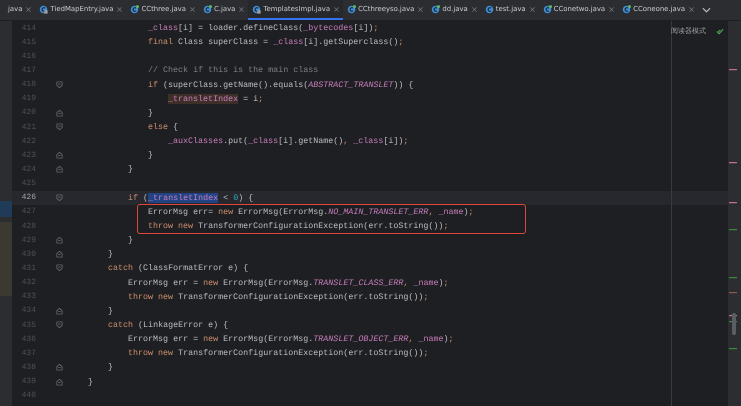 This screenshot has width=741, height=406. Describe the element at coordinates (6, 209) in the screenshot. I see `sidebar-marker` at that location.